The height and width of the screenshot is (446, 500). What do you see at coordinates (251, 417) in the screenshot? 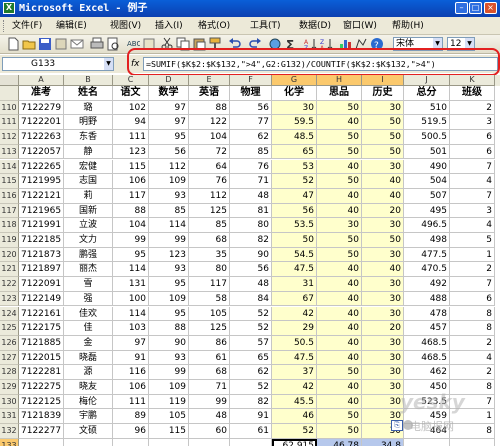
I see `table-cell: 91` at bounding box center [251, 417].